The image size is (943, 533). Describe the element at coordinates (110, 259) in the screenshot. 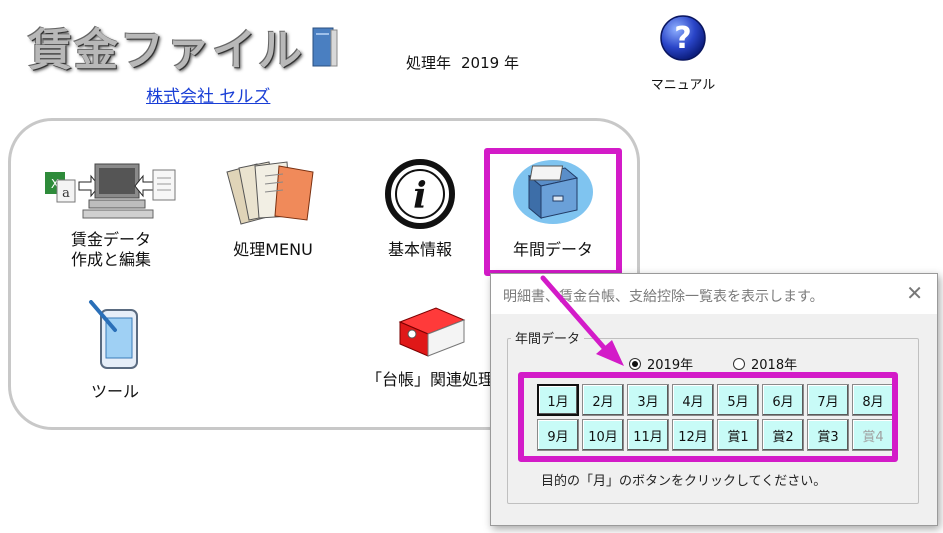

I see `wage-data-label-2: 作成と編集` at that location.